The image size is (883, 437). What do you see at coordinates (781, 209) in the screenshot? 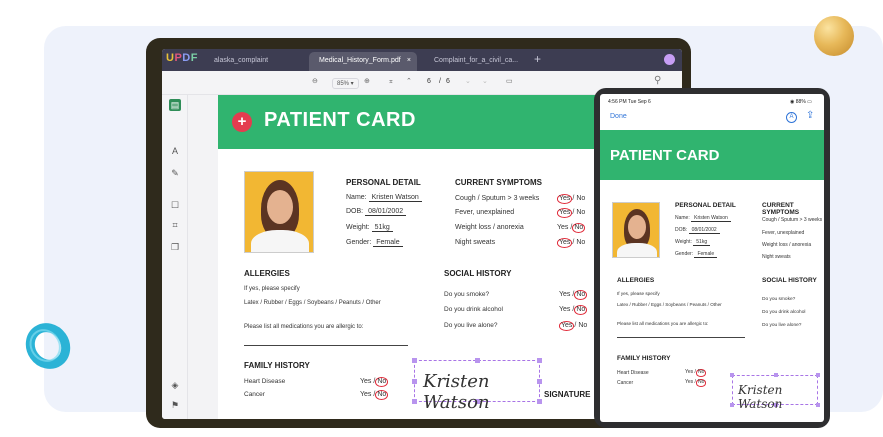
I see `tablet-symptoms-heading: CURRENT SYMPTOMS` at bounding box center [781, 209].